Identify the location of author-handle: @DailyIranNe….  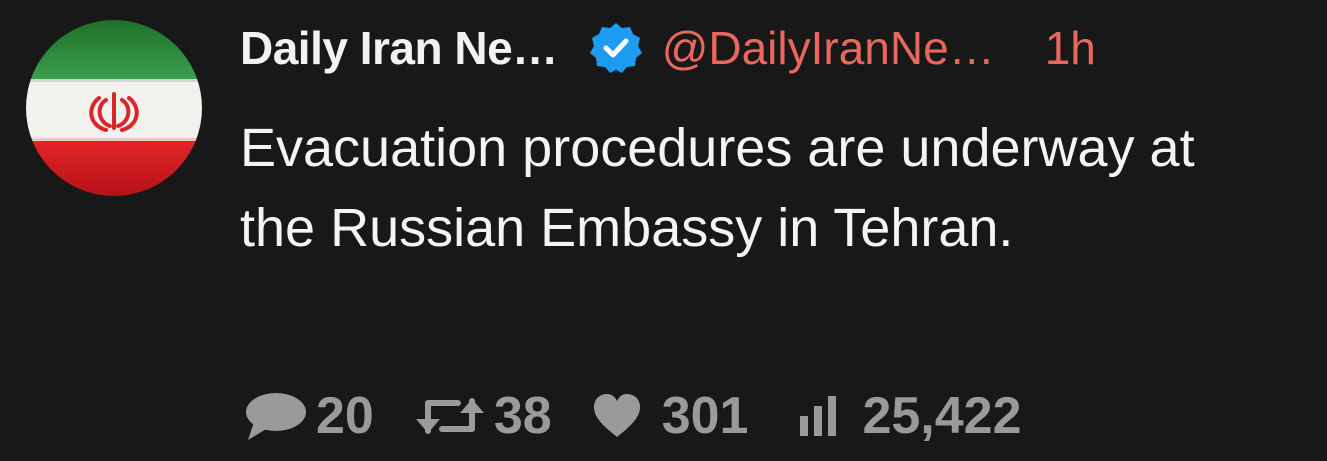
(828, 48).